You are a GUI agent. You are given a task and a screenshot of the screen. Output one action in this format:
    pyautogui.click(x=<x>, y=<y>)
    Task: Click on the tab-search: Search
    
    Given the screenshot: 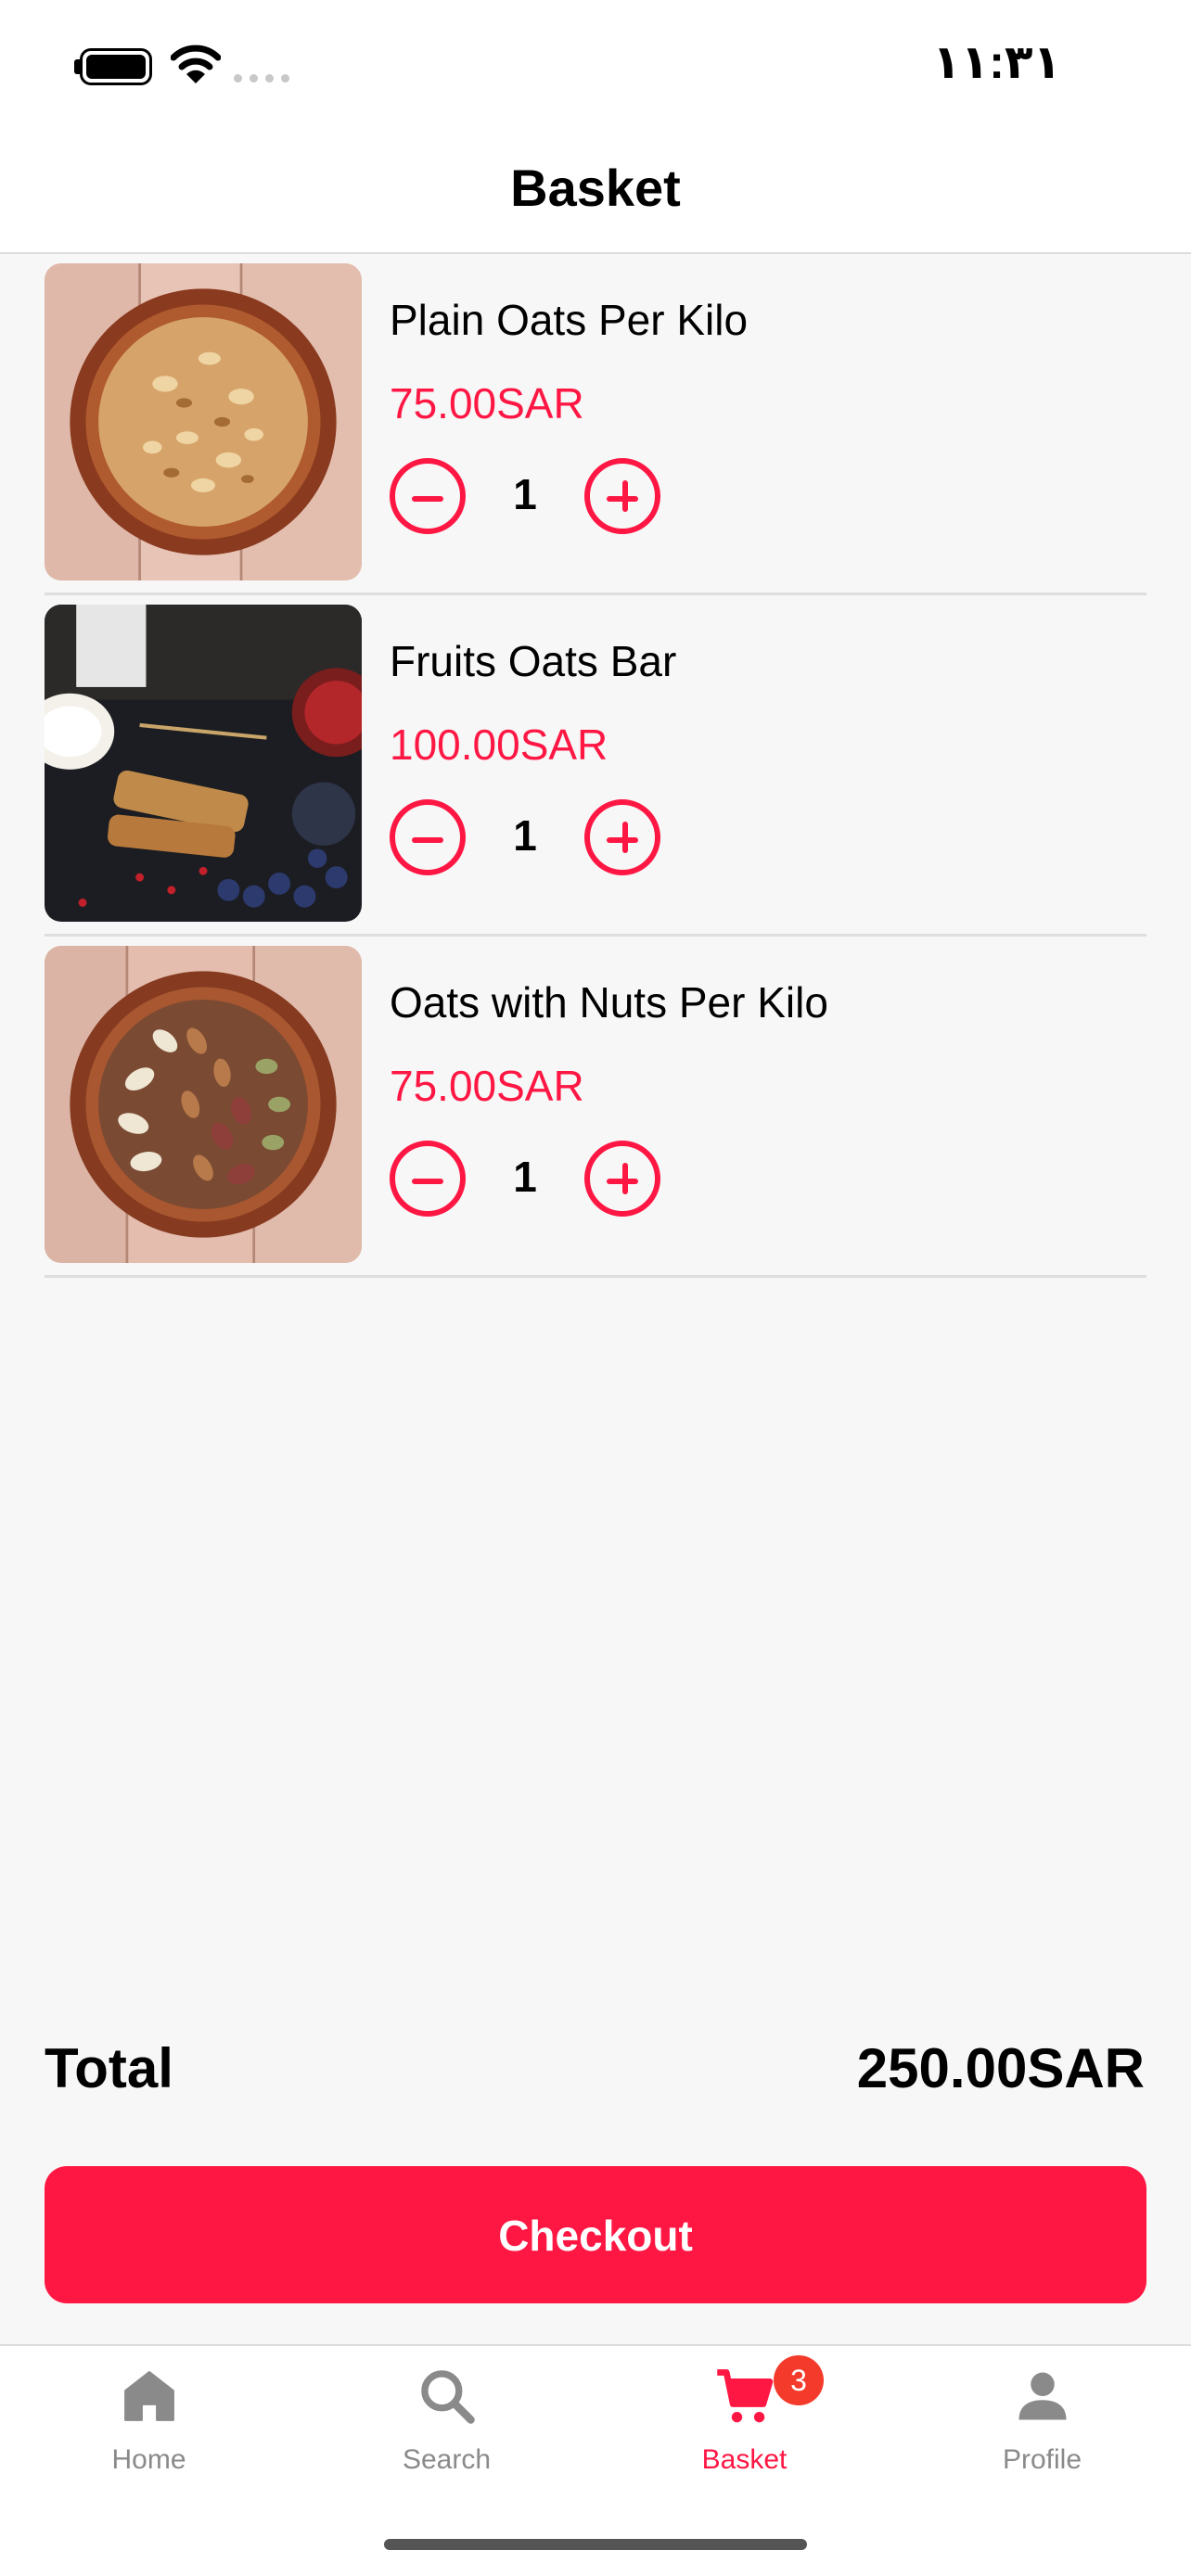 What is the action you would take?
    pyautogui.click(x=447, y=2434)
    